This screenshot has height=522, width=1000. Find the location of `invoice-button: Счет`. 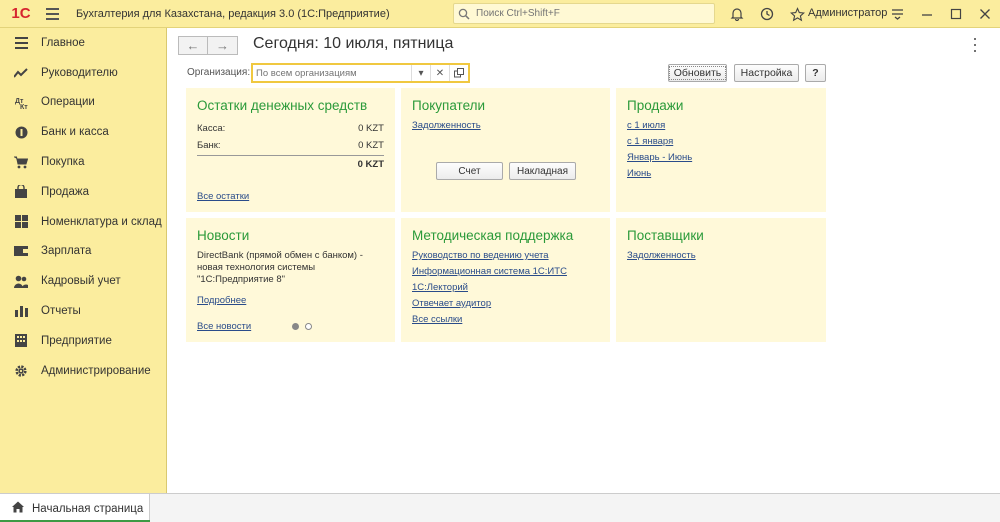

invoice-button: Счет is located at coordinates (469, 171).